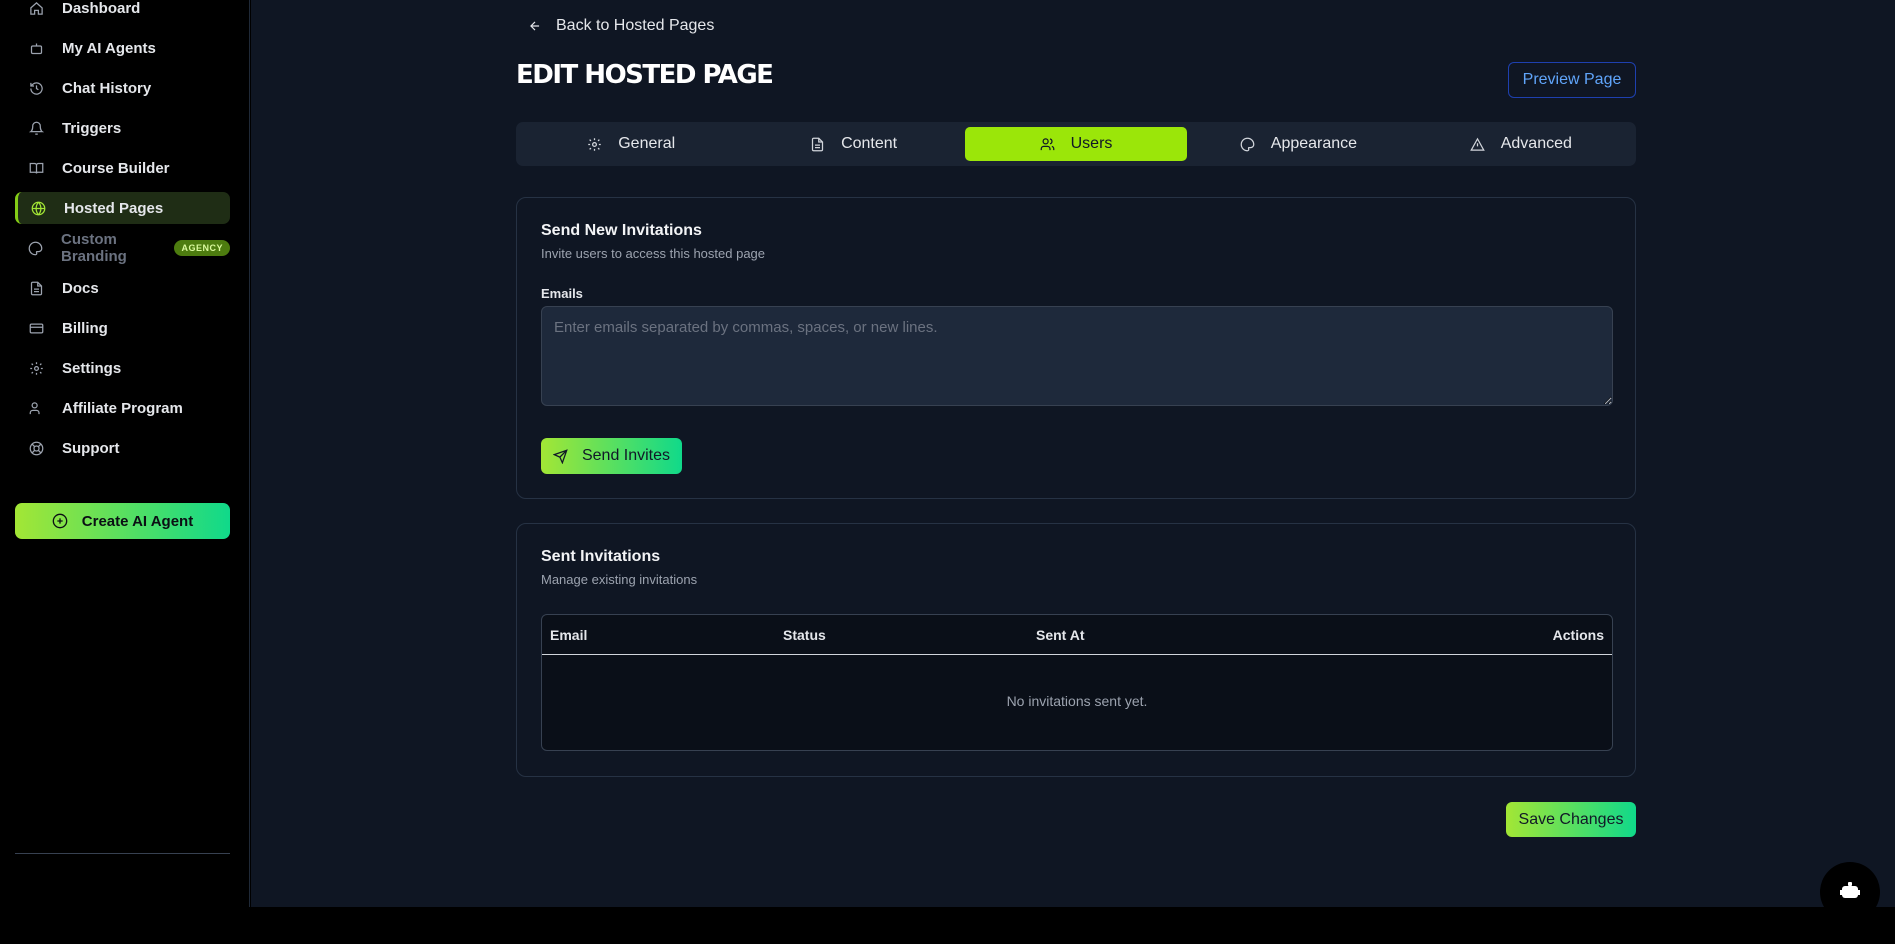  I want to click on tab-appearance: Appearance, so click(1298, 144).